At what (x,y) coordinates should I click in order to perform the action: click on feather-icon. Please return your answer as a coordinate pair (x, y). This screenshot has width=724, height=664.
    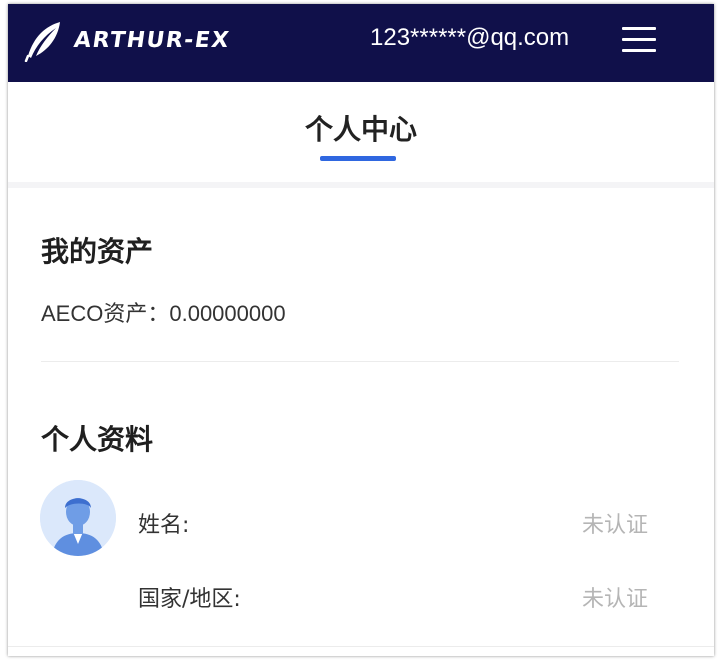
    Looking at the image, I should click on (42, 42).